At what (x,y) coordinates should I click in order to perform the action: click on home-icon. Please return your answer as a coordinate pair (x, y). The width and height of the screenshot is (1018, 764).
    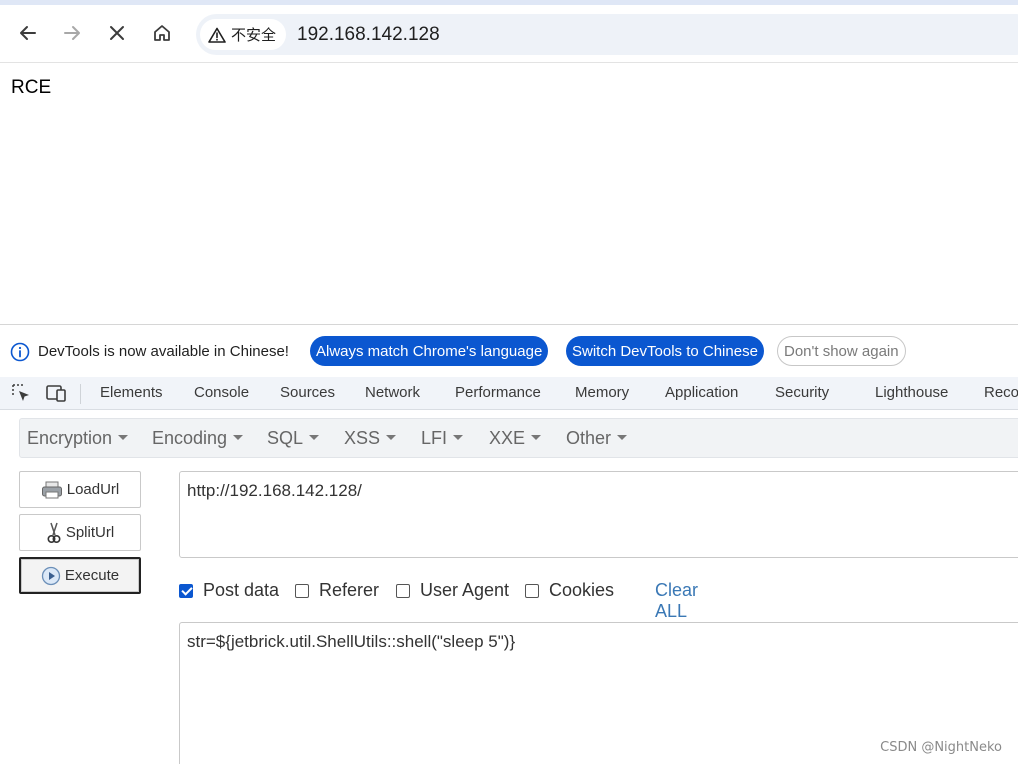
    Looking at the image, I should click on (162, 33).